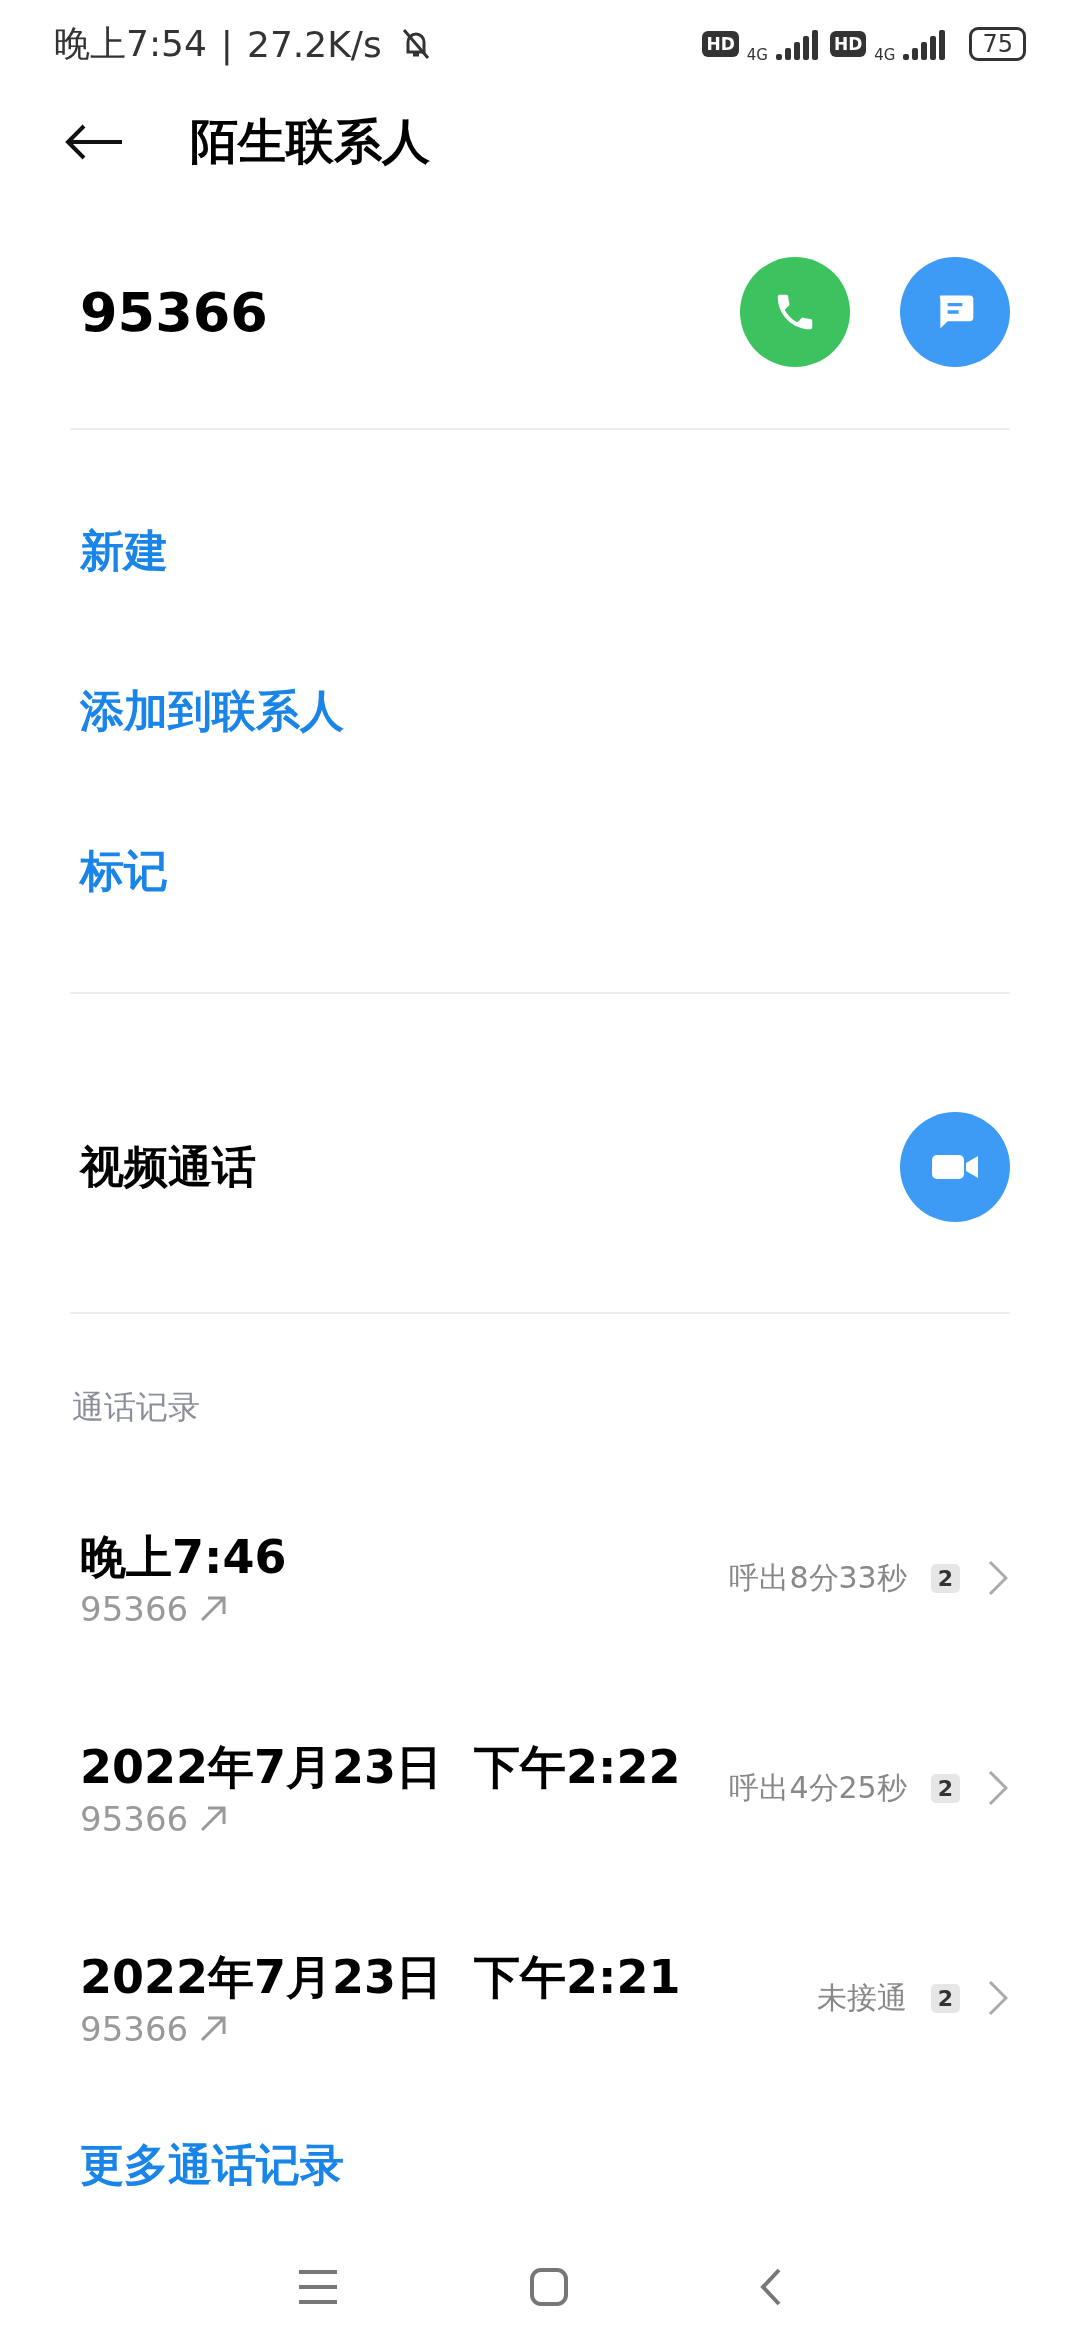 The width and height of the screenshot is (1080, 2340). What do you see at coordinates (318, 2287) in the screenshot?
I see `menu-icon` at bounding box center [318, 2287].